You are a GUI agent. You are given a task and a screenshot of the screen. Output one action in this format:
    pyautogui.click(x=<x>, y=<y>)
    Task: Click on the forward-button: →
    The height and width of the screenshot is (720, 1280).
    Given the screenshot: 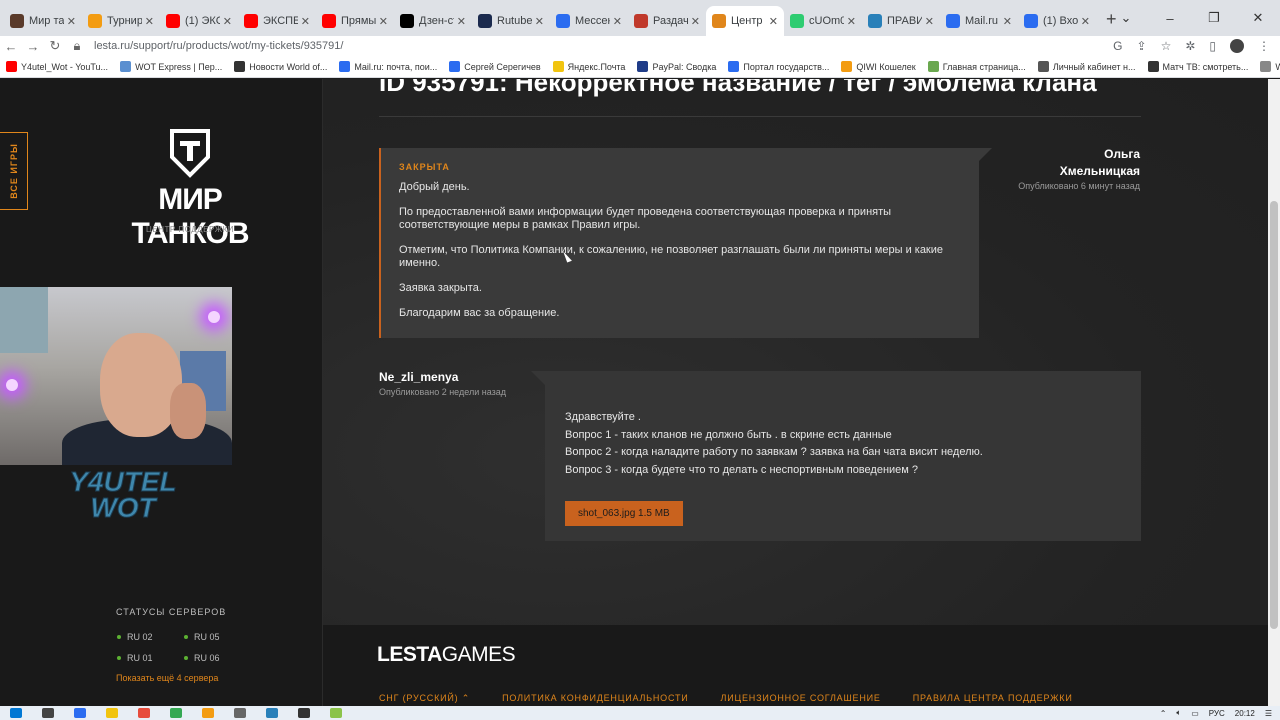 What is the action you would take?
    pyautogui.click(x=33, y=46)
    